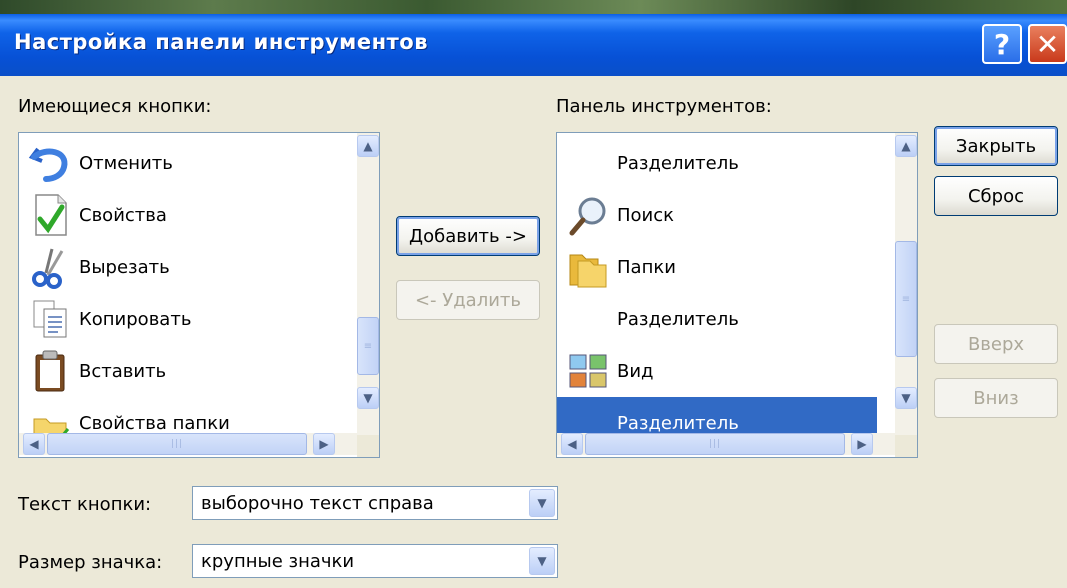 Image resolution: width=1067 pixels, height=588 pixels. What do you see at coordinates (50, 319) in the screenshot?
I see `copy-icon` at bounding box center [50, 319].